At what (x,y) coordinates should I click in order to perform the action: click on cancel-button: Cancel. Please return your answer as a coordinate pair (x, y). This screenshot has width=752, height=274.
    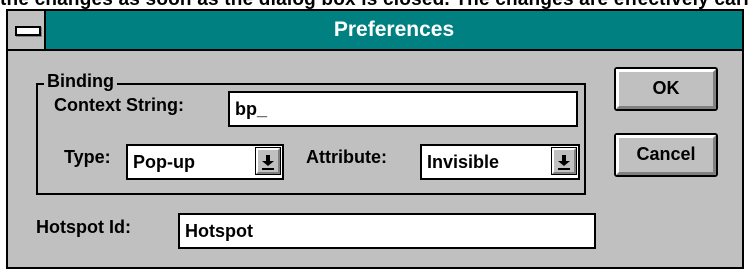
    Looking at the image, I should click on (666, 155).